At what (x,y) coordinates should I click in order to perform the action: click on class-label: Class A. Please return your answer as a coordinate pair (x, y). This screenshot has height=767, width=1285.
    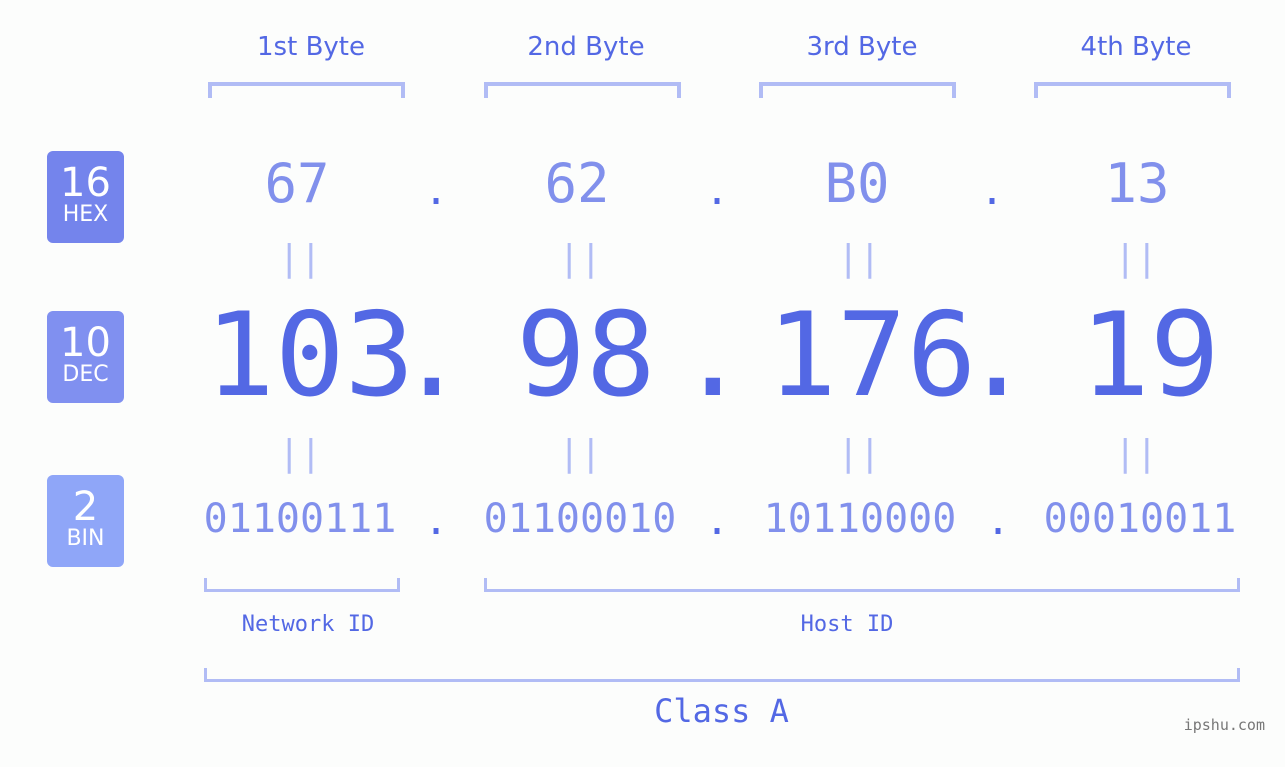
    Looking at the image, I should click on (721, 711).